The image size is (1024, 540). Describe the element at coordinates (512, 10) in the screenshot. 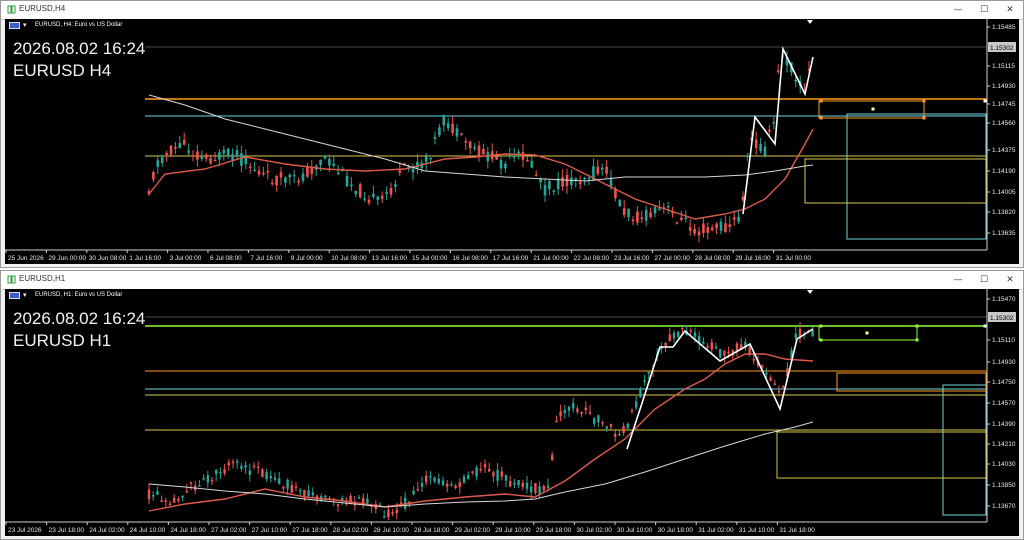

I see `window-titlebar: EURUSD,H4 — ☐ ✕` at that location.